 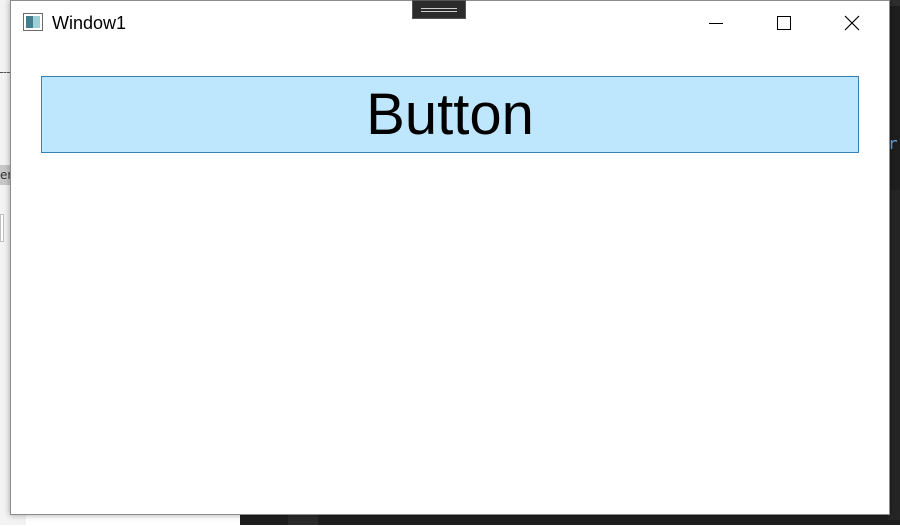 I want to click on maximize-button, so click(x=784, y=23).